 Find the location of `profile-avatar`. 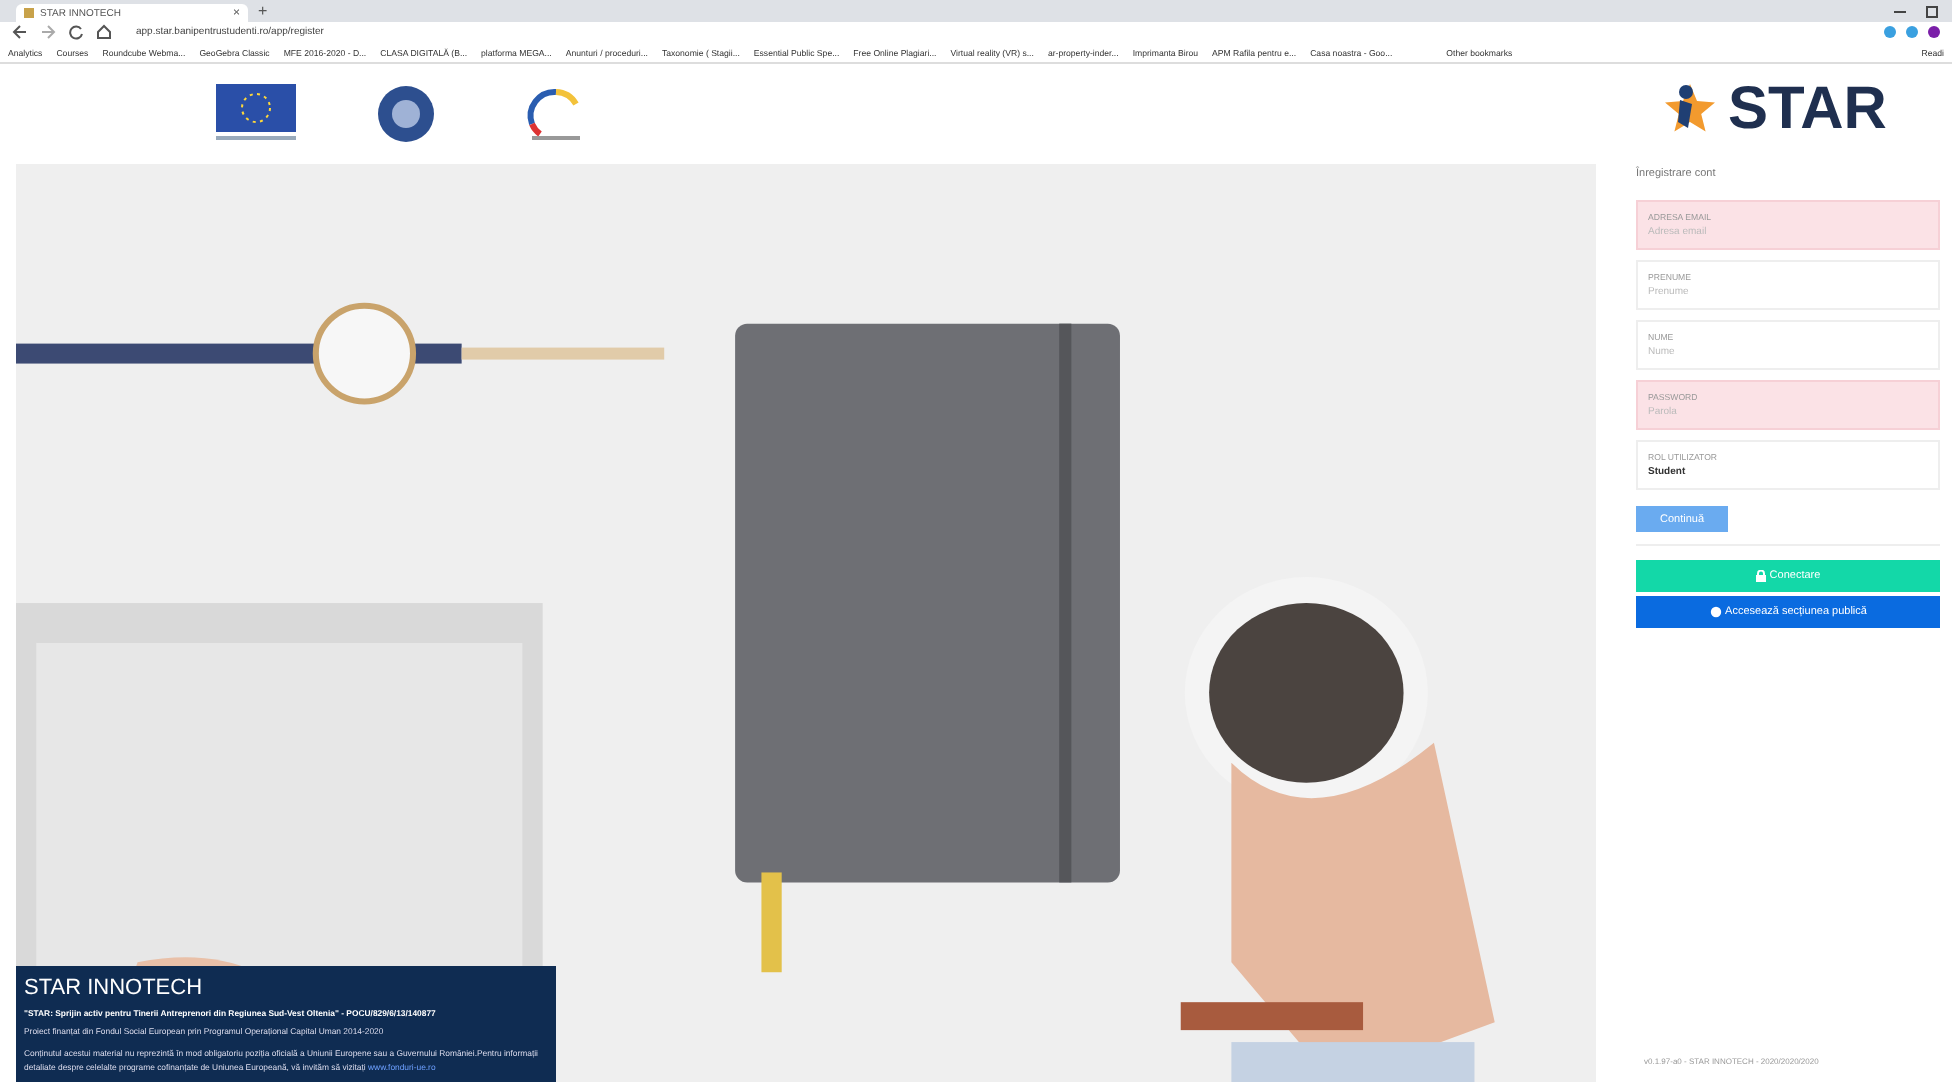

profile-avatar is located at coordinates (1934, 32).